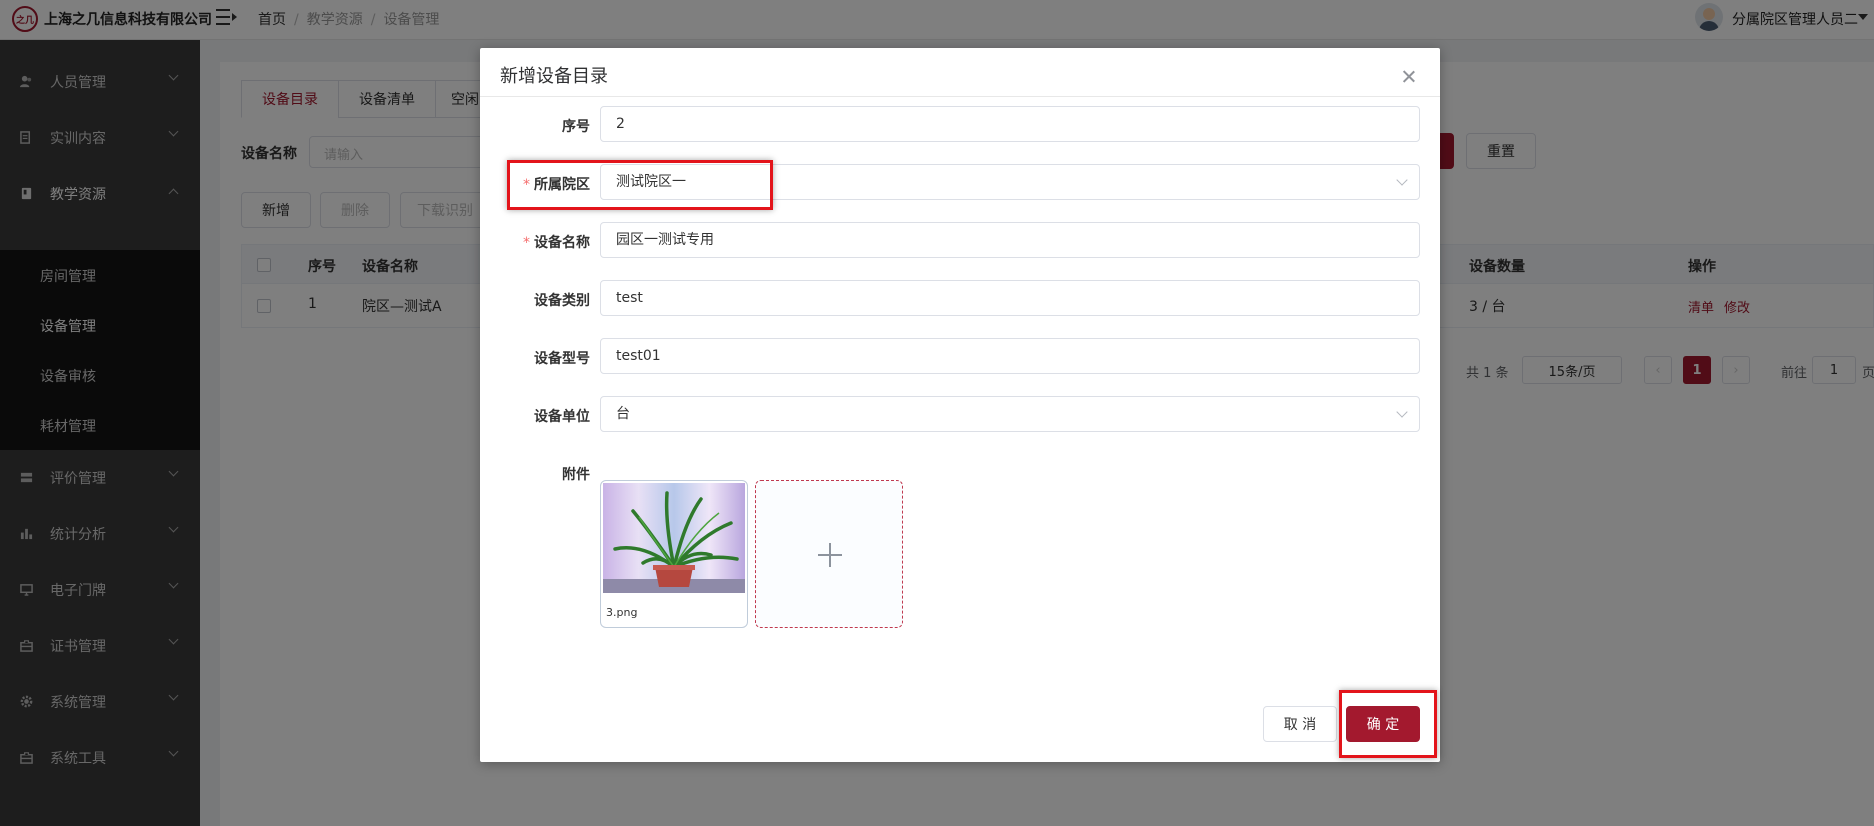 This screenshot has width=1874, height=826. What do you see at coordinates (651, 182) in the screenshot?
I see `campus-select-value: 测试院区一` at bounding box center [651, 182].